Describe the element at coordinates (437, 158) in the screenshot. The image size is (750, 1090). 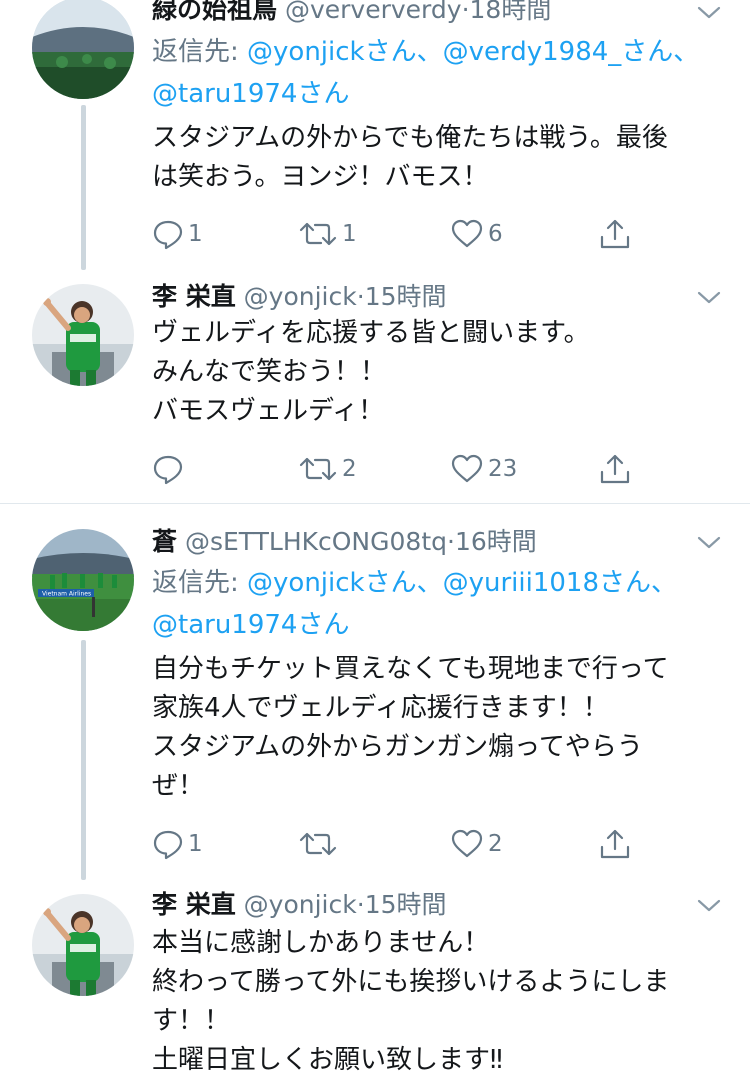
I see `tweet-text: スタジアムの外からでも俺たちは戦う。最後 は笑おう。ヨンジ！バモス！` at that location.